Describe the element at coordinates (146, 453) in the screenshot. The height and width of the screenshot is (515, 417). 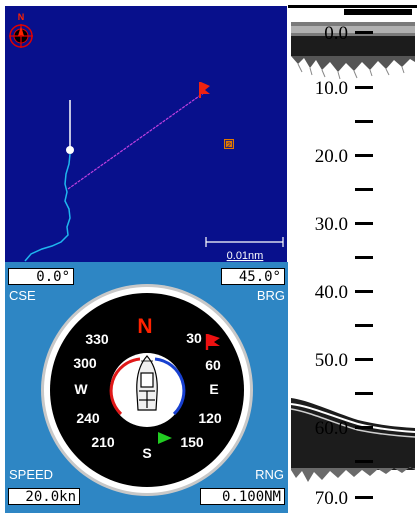
I see `compass-label-s: S` at that location.